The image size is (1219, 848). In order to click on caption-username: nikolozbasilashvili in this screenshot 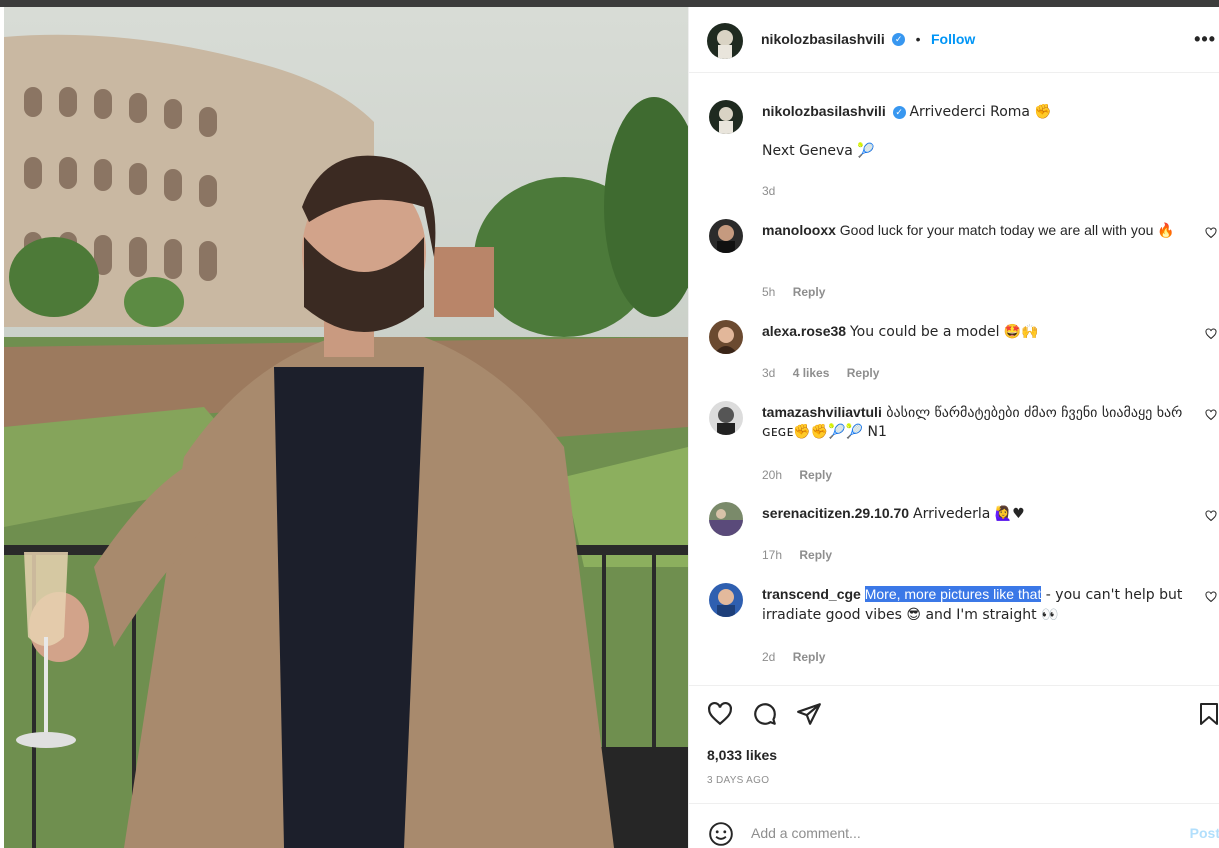, I will do `click(824, 111)`.